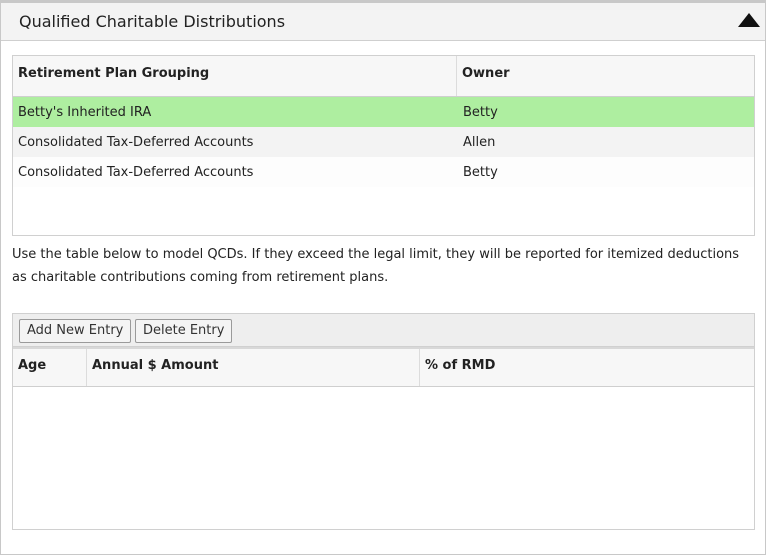 This screenshot has height=559, width=768. I want to click on column-header-age: Age, so click(50, 367).